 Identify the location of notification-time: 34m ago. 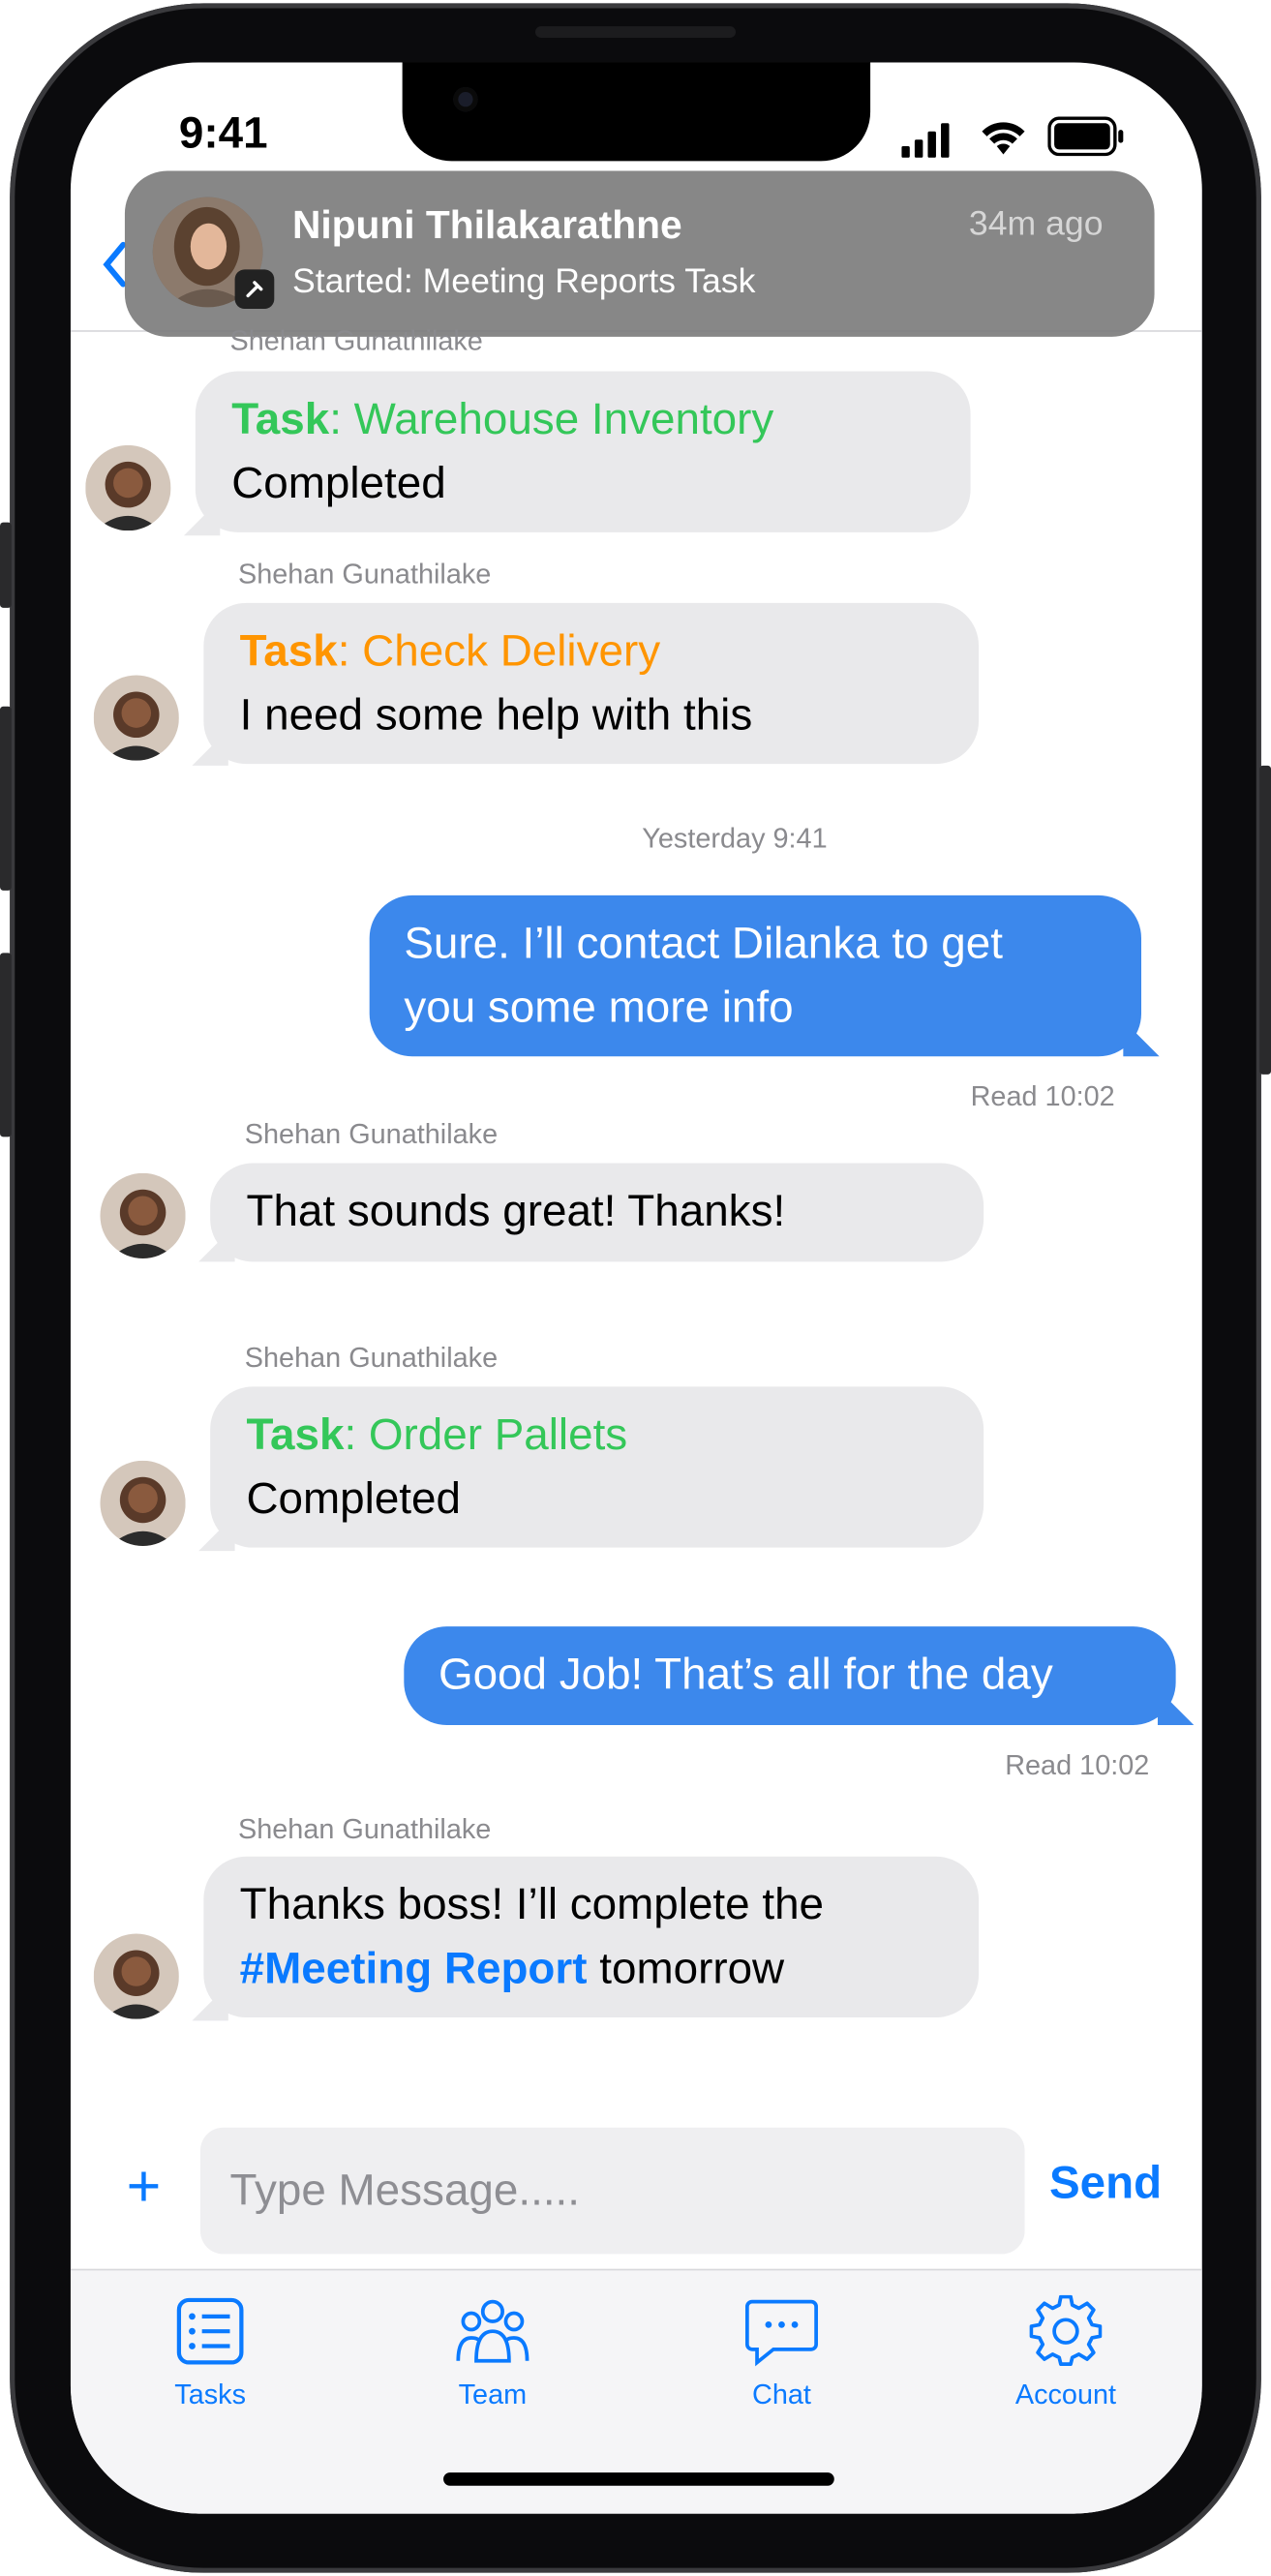
(1036, 225).